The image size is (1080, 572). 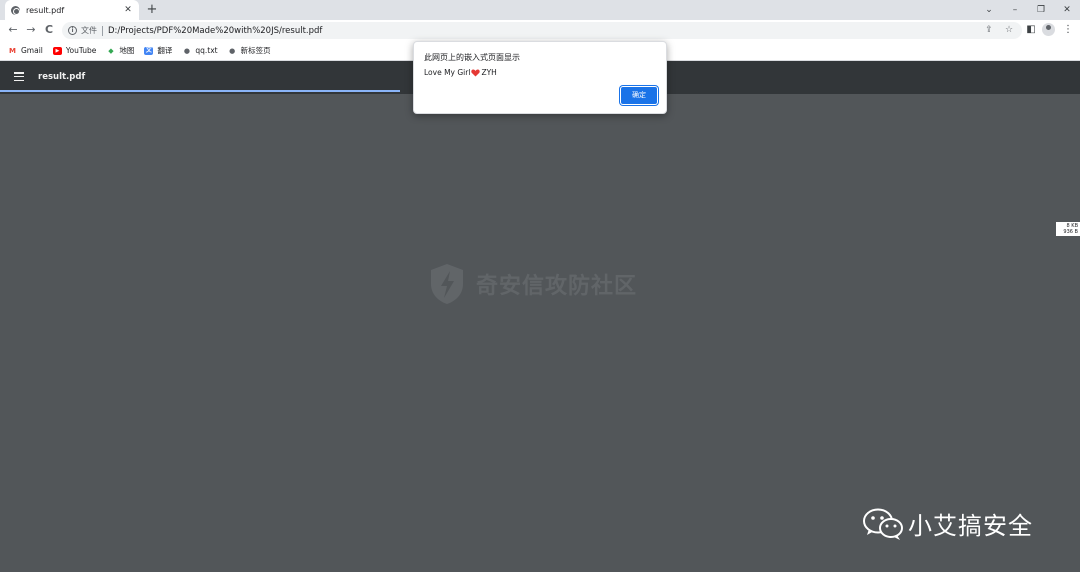 What do you see at coordinates (111, 50) in the screenshot?
I see `maps-icon: ◆` at bounding box center [111, 50].